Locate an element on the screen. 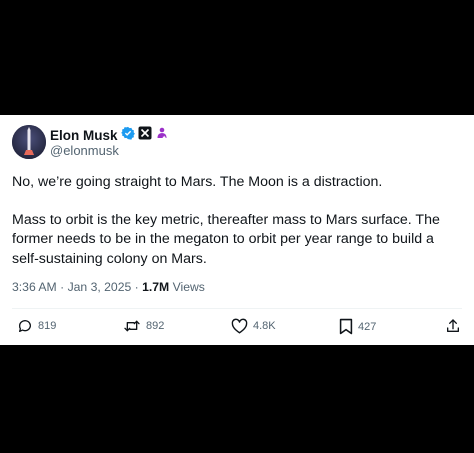 This screenshot has width=474, height=453. tweet-time: 3:36 AM is located at coordinates (34, 287).